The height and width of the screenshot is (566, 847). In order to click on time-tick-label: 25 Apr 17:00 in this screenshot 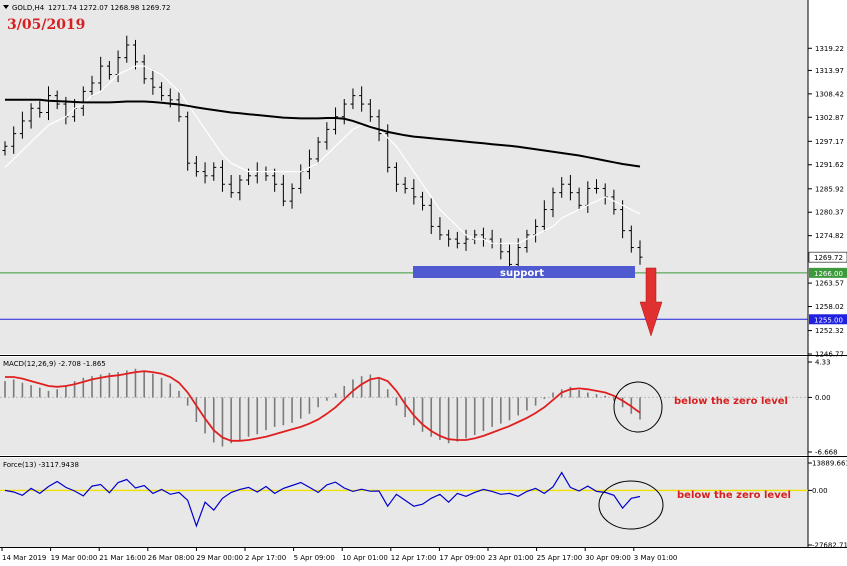, I will do `click(560, 558)`.